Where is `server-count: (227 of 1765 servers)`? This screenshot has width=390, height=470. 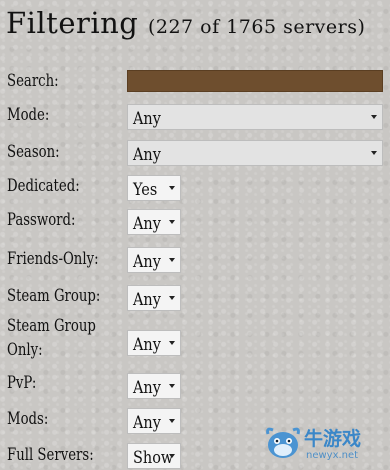 server-count: (227 of 1765 servers) is located at coordinates (256, 27).